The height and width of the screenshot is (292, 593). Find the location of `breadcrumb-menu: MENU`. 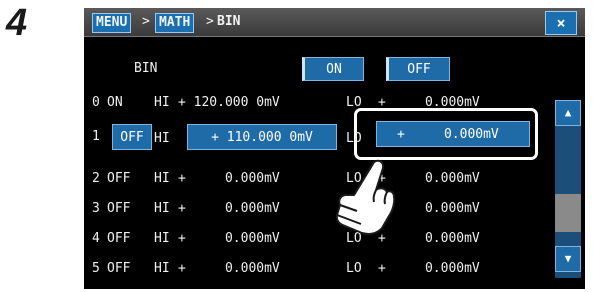

breadcrumb-menu: MENU is located at coordinates (112, 23).